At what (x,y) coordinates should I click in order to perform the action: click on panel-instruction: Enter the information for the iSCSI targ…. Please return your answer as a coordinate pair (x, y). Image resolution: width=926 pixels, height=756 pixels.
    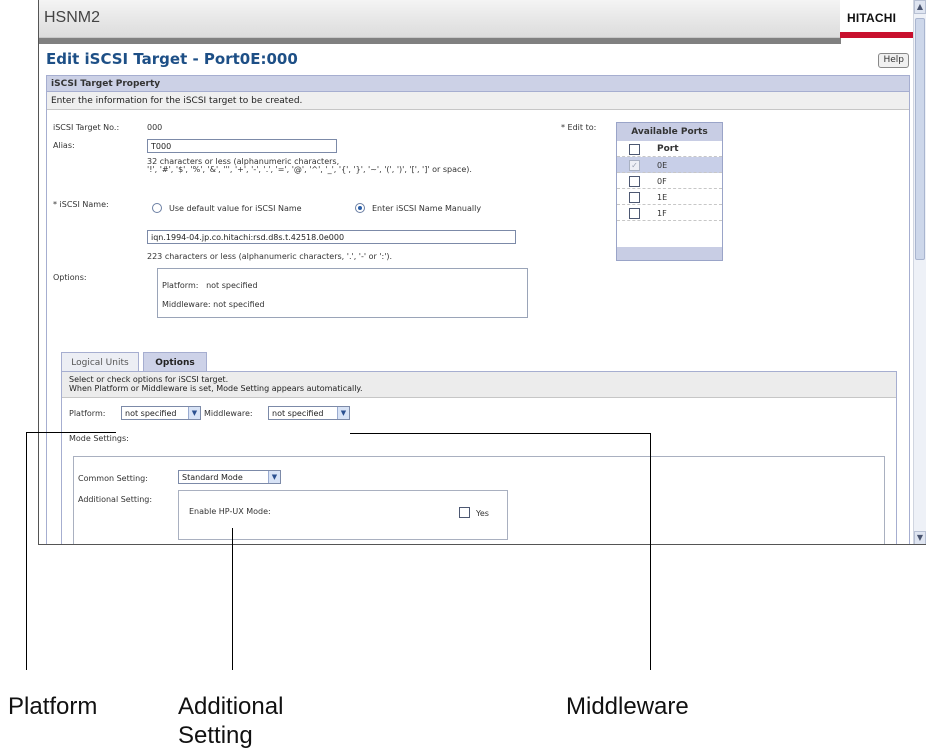
    Looking at the image, I should click on (478, 101).